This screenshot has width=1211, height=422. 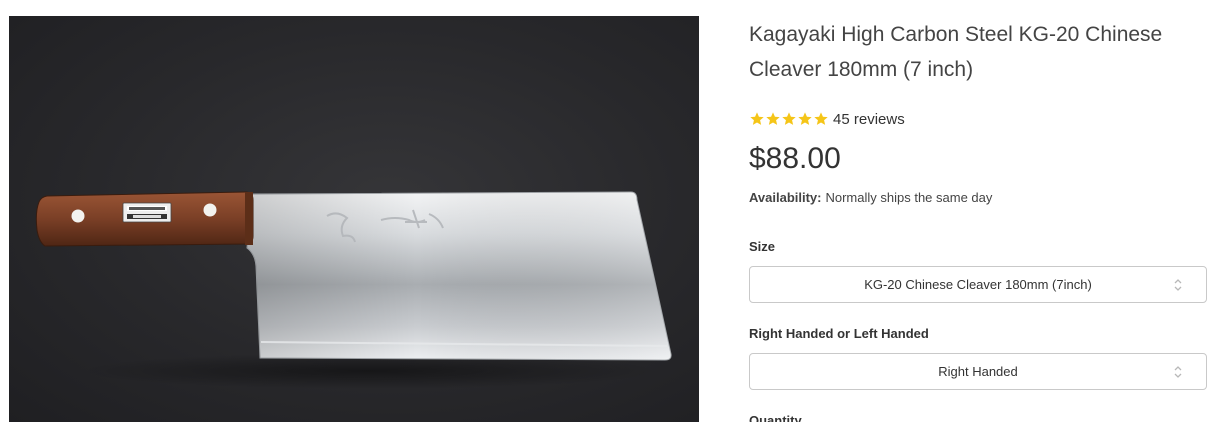 I want to click on hand-select: Right Handed, so click(x=978, y=371).